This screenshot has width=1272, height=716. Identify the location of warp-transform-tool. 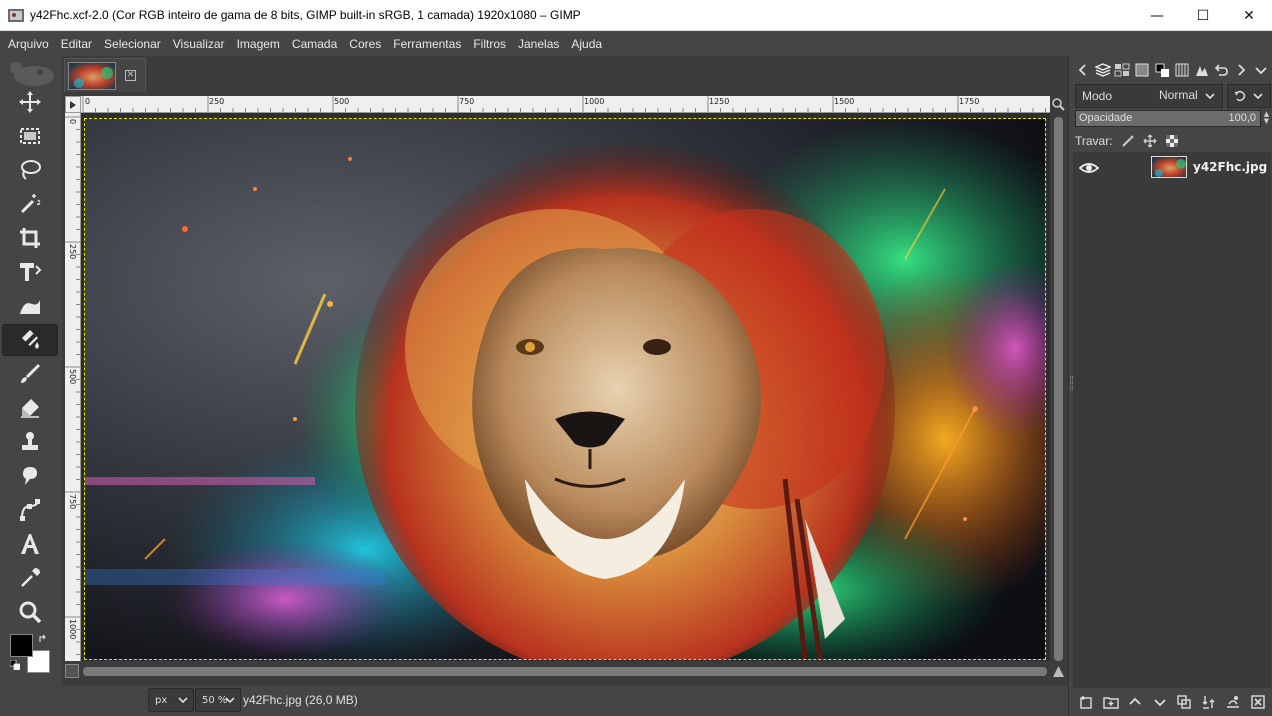
(30, 306).